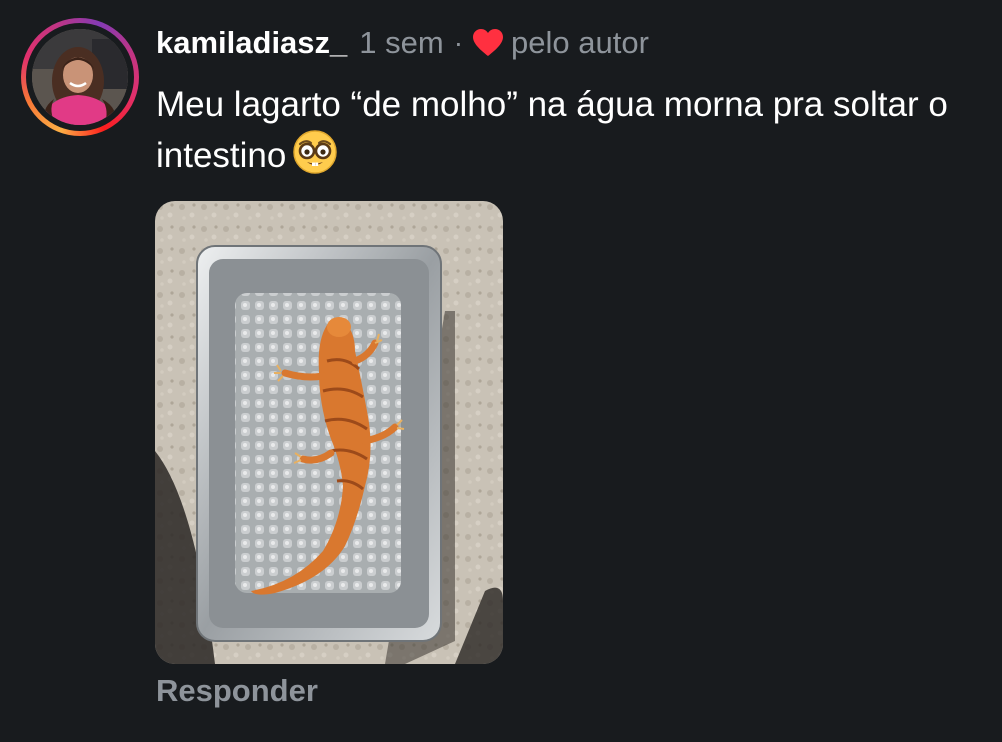  I want to click on avatar-image, so click(80, 77).